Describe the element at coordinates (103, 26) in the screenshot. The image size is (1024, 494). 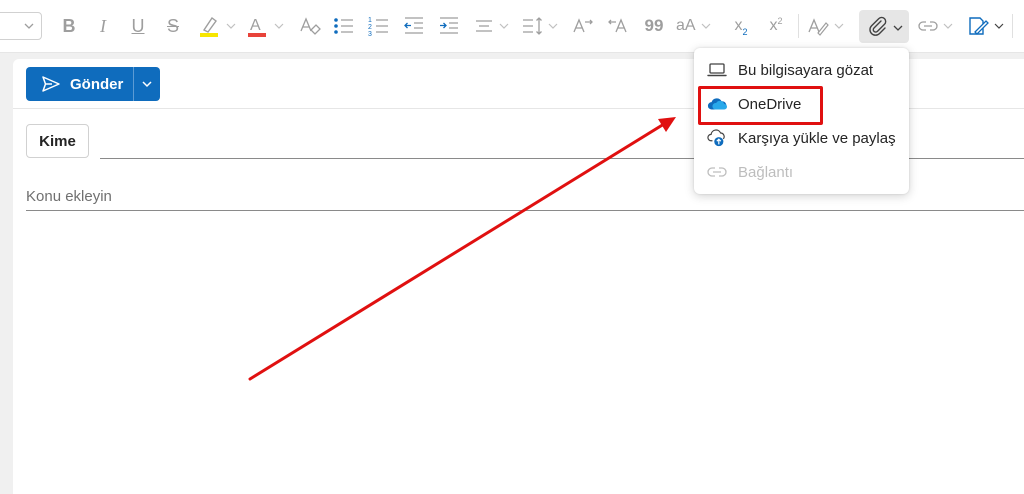
I see `italic-icon: I` at that location.